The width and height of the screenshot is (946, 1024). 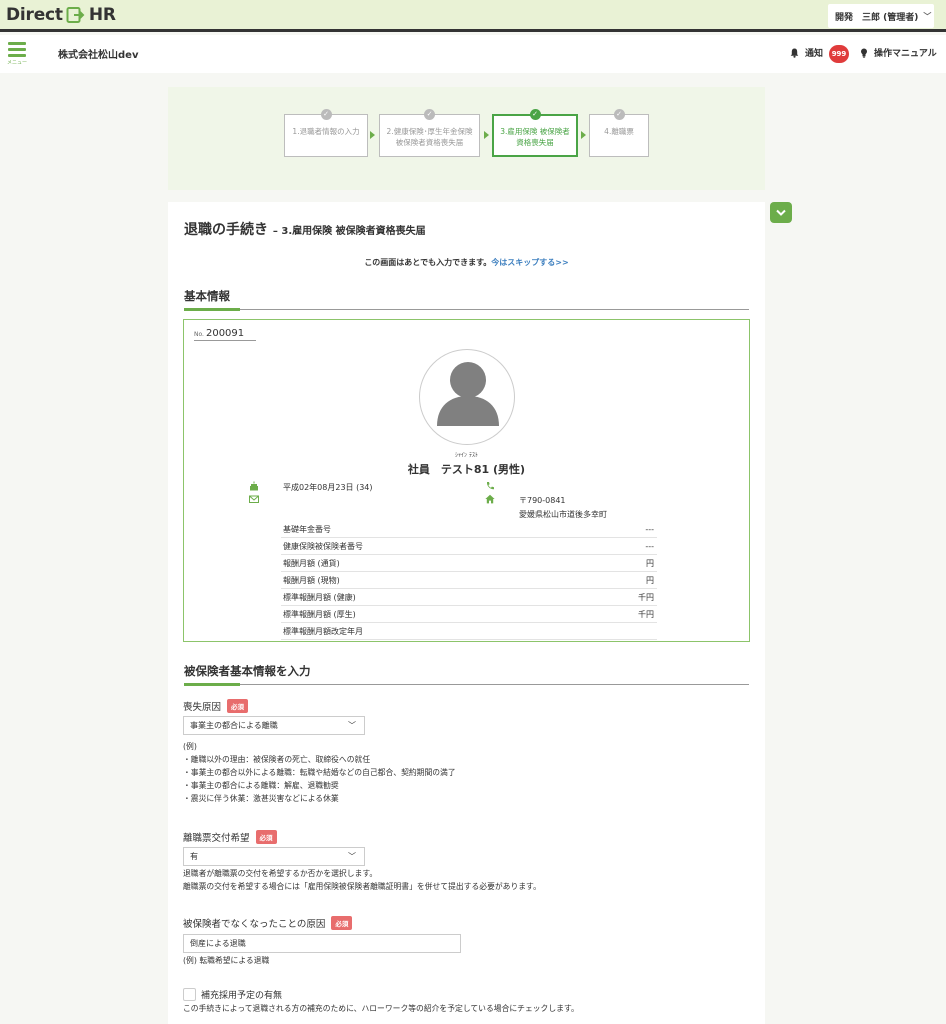 What do you see at coordinates (323, 546) in the screenshot?
I see `info-row-label: 健康保険被保険者番号` at bounding box center [323, 546].